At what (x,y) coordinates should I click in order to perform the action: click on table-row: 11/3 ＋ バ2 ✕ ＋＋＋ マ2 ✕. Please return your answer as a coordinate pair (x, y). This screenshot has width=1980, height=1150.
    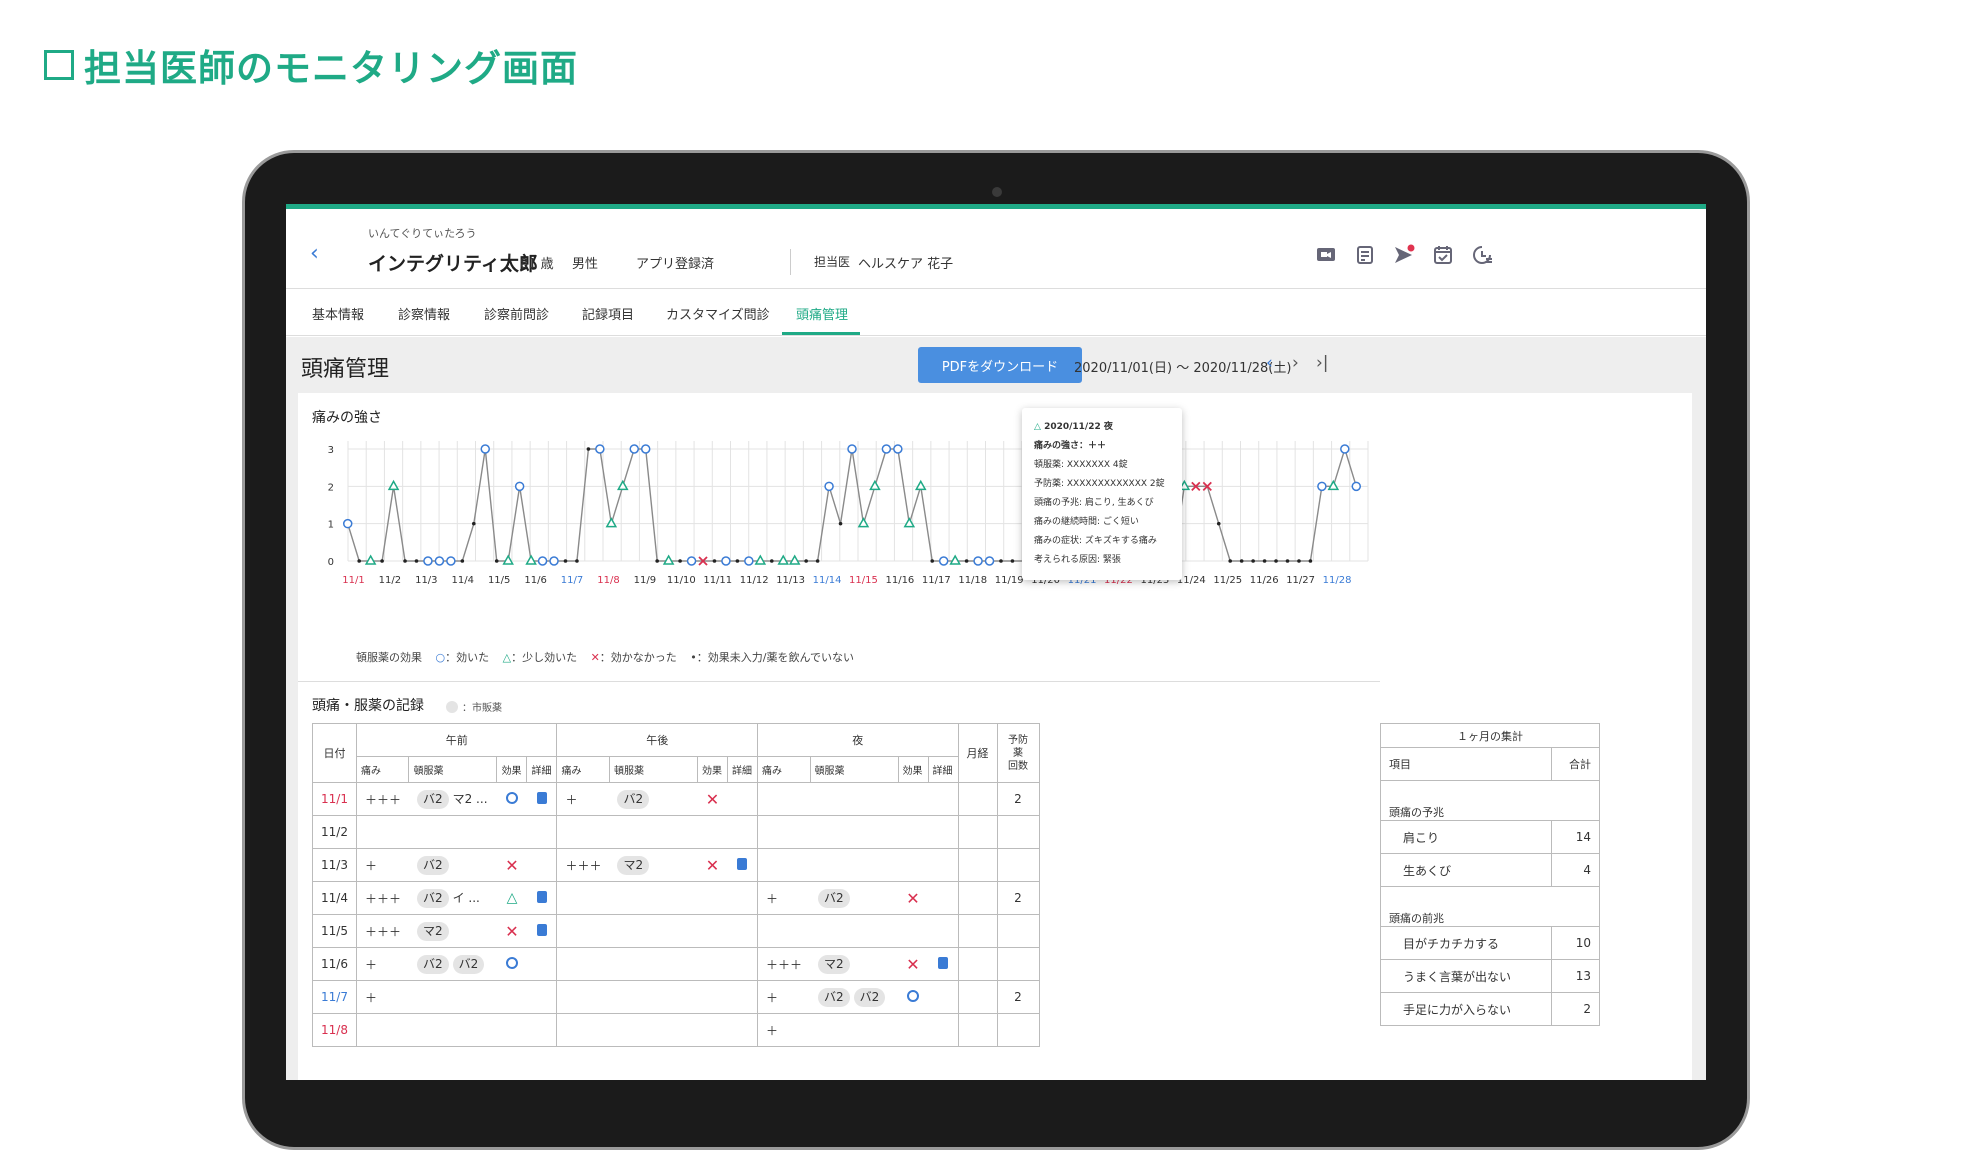
    Looking at the image, I should click on (676, 865).